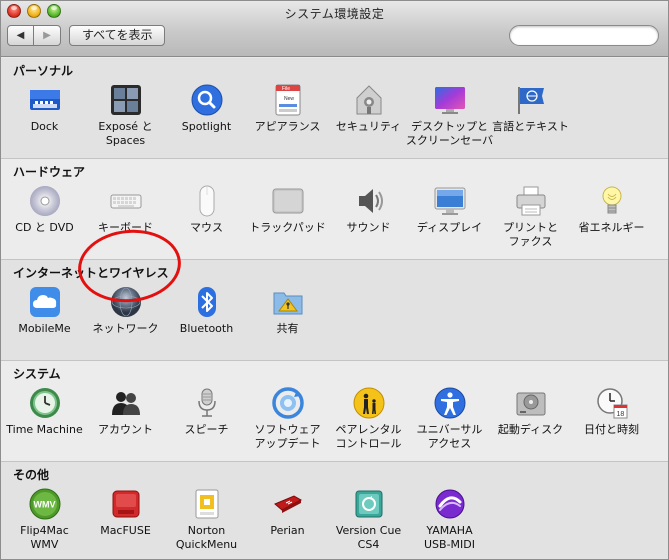 The height and width of the screenshot is (560, 669). I want to click on accounts-icon, so click(126, 403).